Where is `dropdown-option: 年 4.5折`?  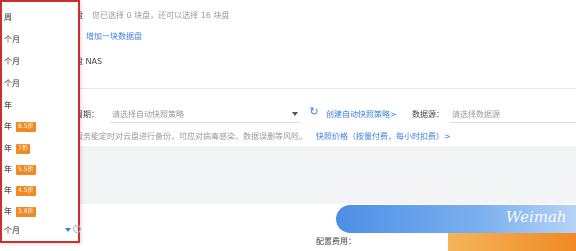 dropdown-option: 年 4.5折 is located at coordinates (20, 191).